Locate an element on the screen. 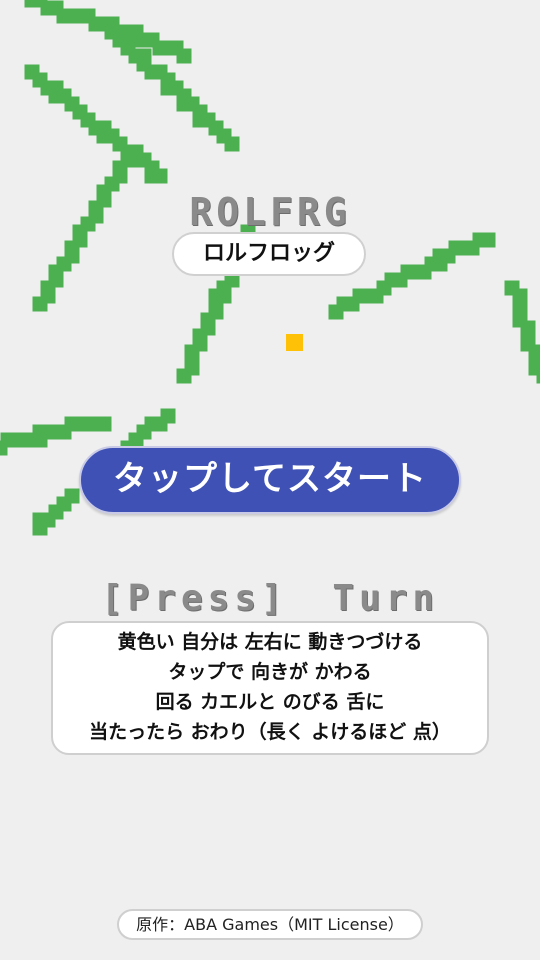  control-hint: [Press] Turn is located at coordinates (270, 598).